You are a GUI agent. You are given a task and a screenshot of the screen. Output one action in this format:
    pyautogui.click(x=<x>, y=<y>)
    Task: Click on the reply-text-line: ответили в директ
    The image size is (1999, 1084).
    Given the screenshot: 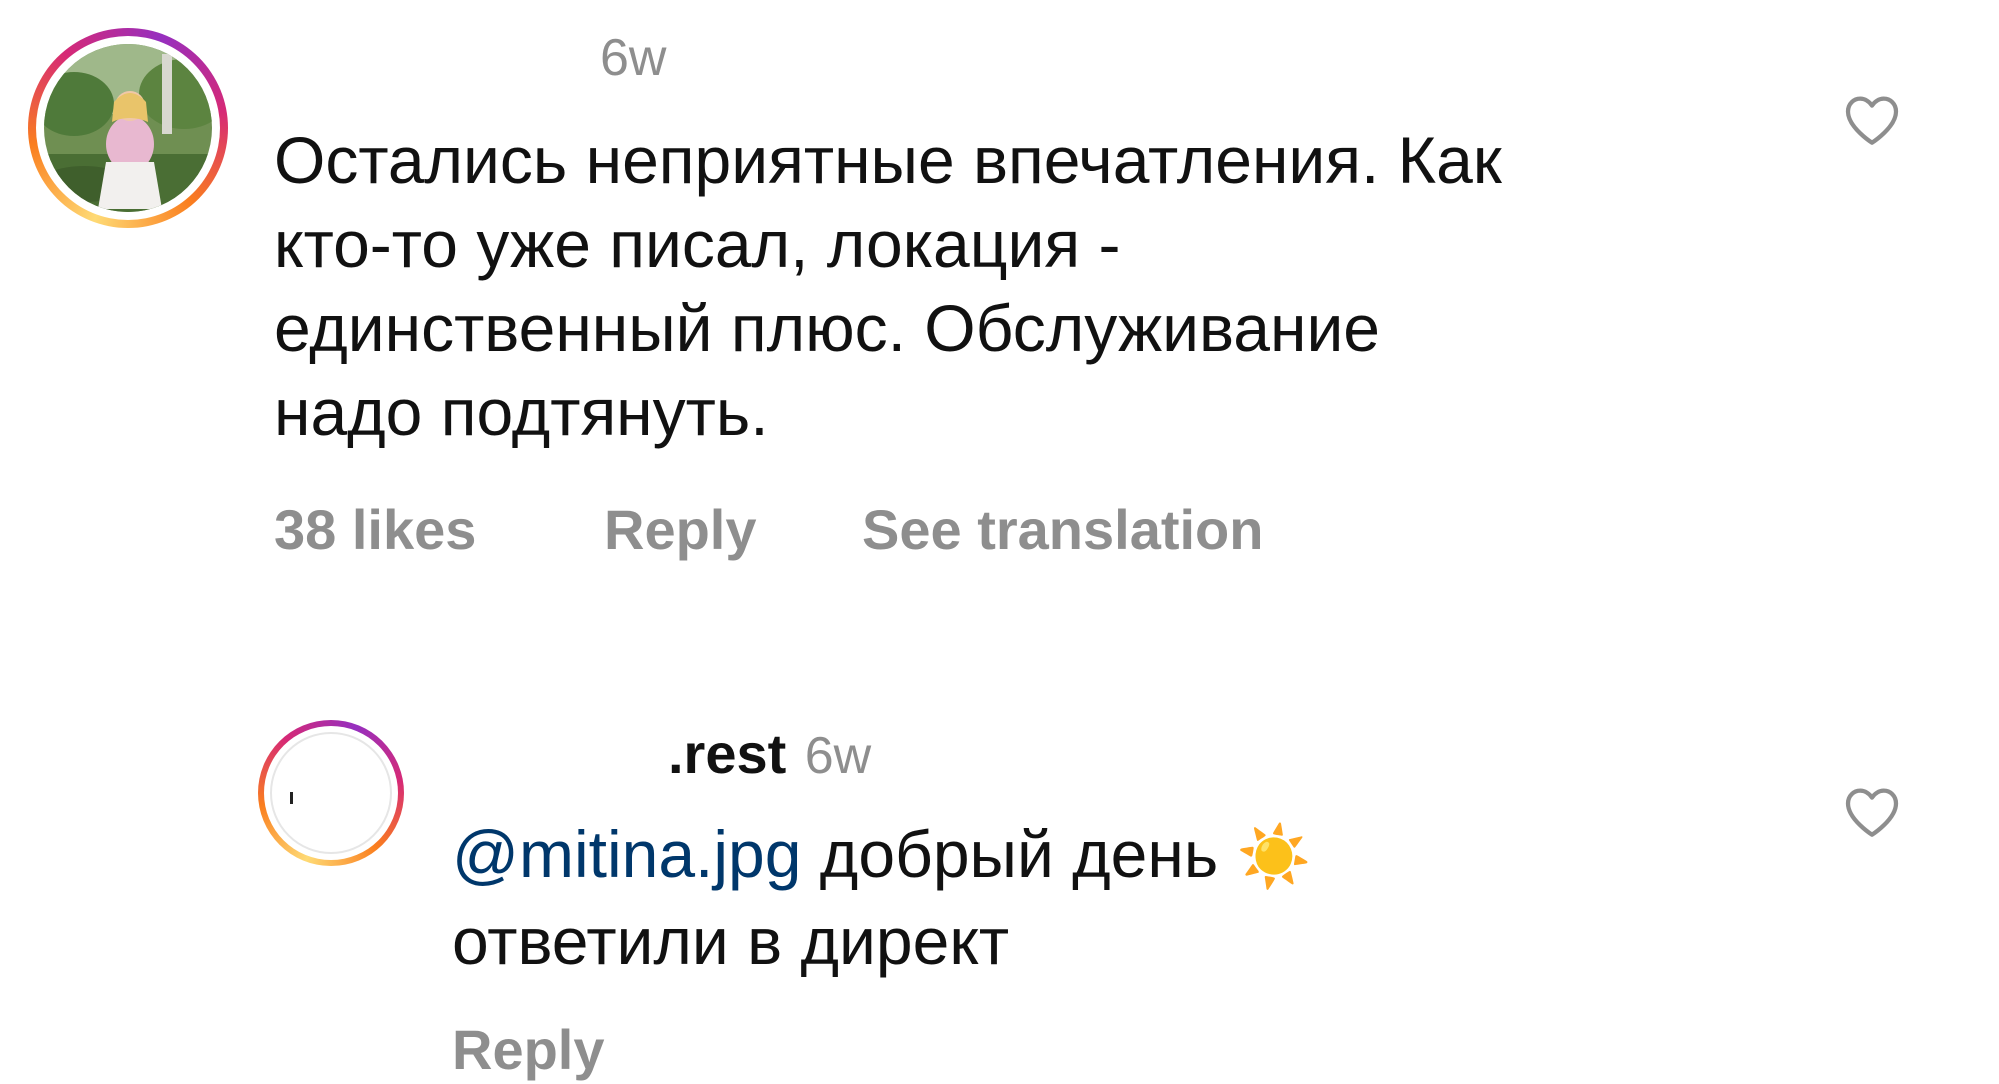 What is the action you would take?
    pyautogui.click(x=731, y=941)
    